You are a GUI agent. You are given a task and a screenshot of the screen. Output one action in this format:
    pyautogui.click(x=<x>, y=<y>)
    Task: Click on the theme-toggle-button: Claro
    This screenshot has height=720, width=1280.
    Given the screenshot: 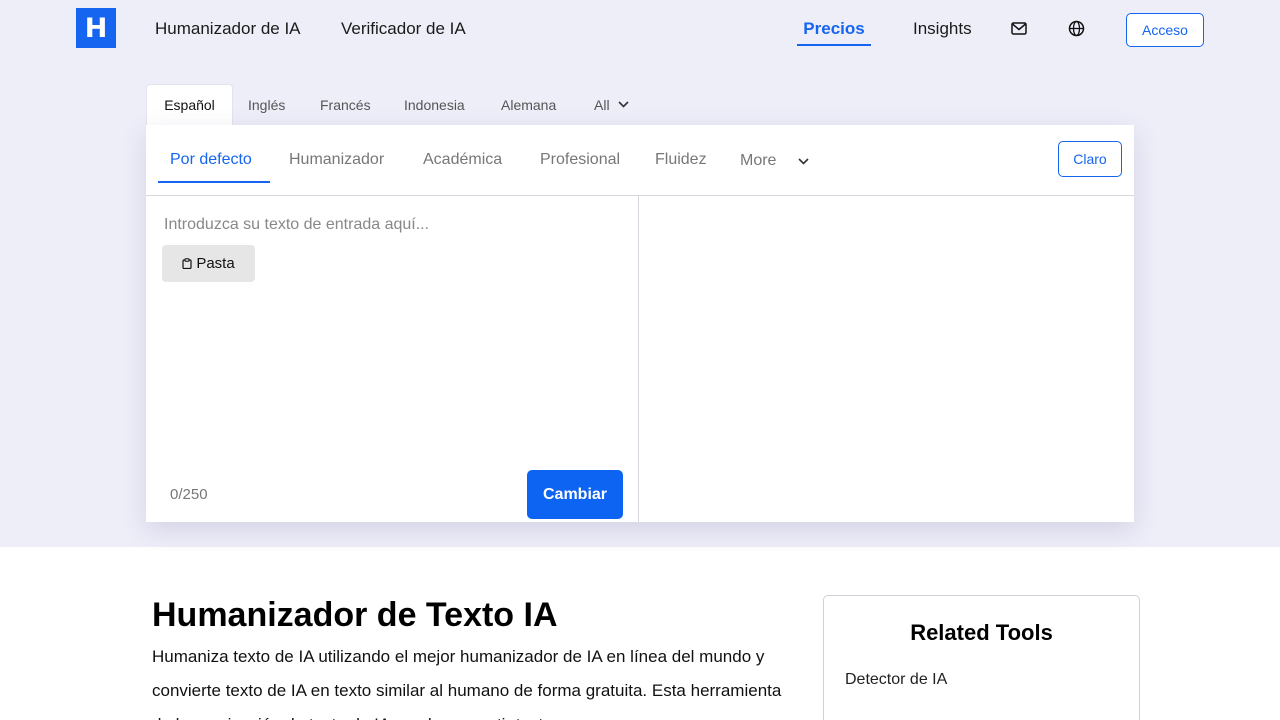 What is the action you would take?
    pyautogui.click(x=1090, y=159)
    